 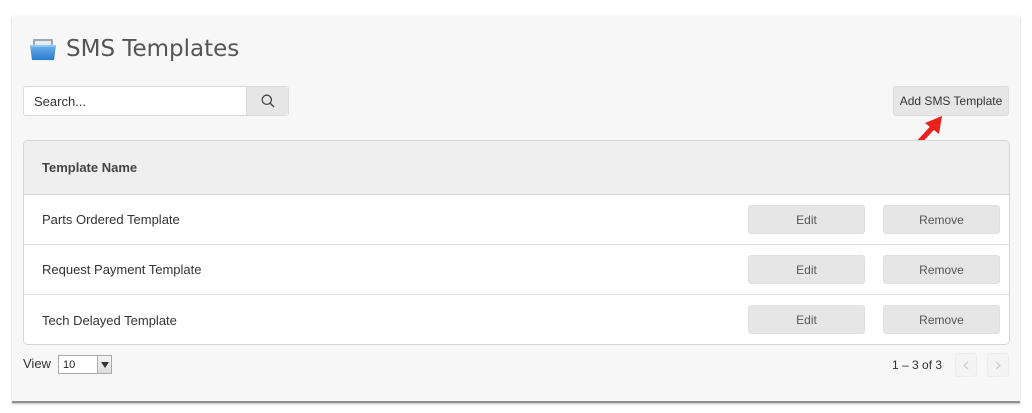 I want to click on page-size-select: 10, so click(x=85, y=364).